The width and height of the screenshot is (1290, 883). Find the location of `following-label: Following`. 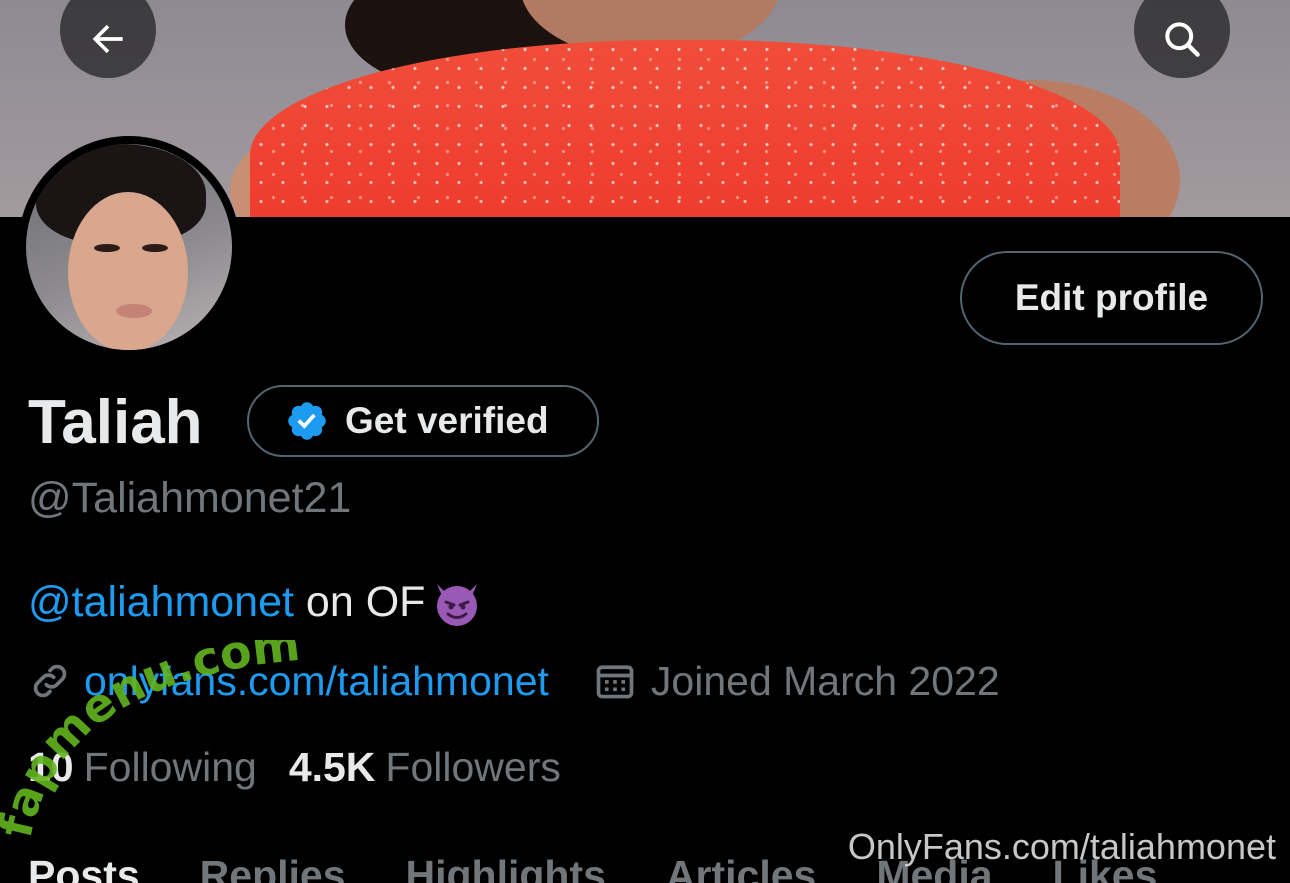

following-label: Following is located at coordinates (170, 767).